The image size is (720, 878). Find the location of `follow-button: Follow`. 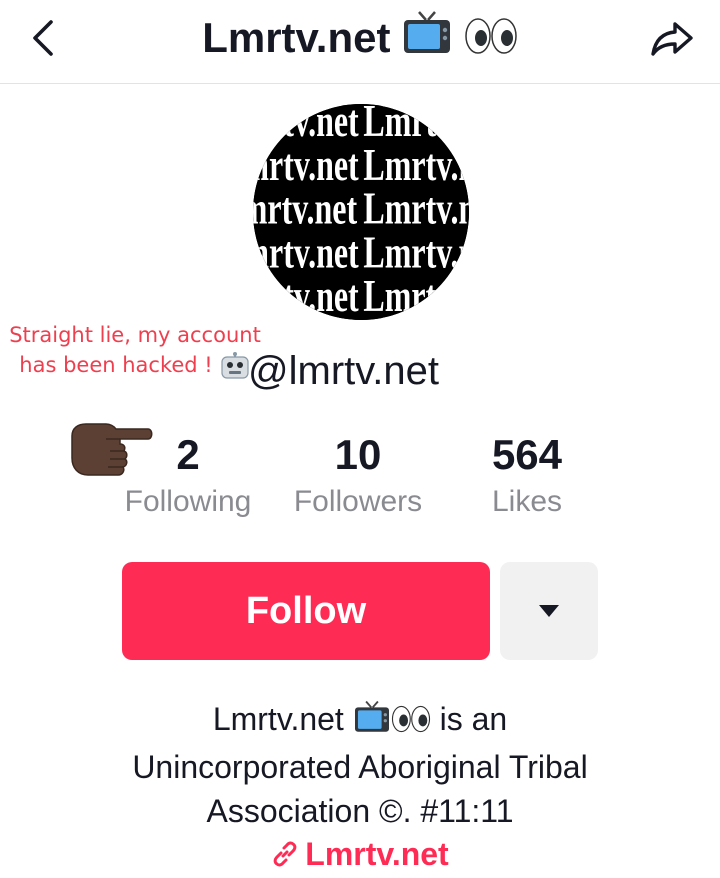

follow-button: Follow is located at coordinates (306, 611).